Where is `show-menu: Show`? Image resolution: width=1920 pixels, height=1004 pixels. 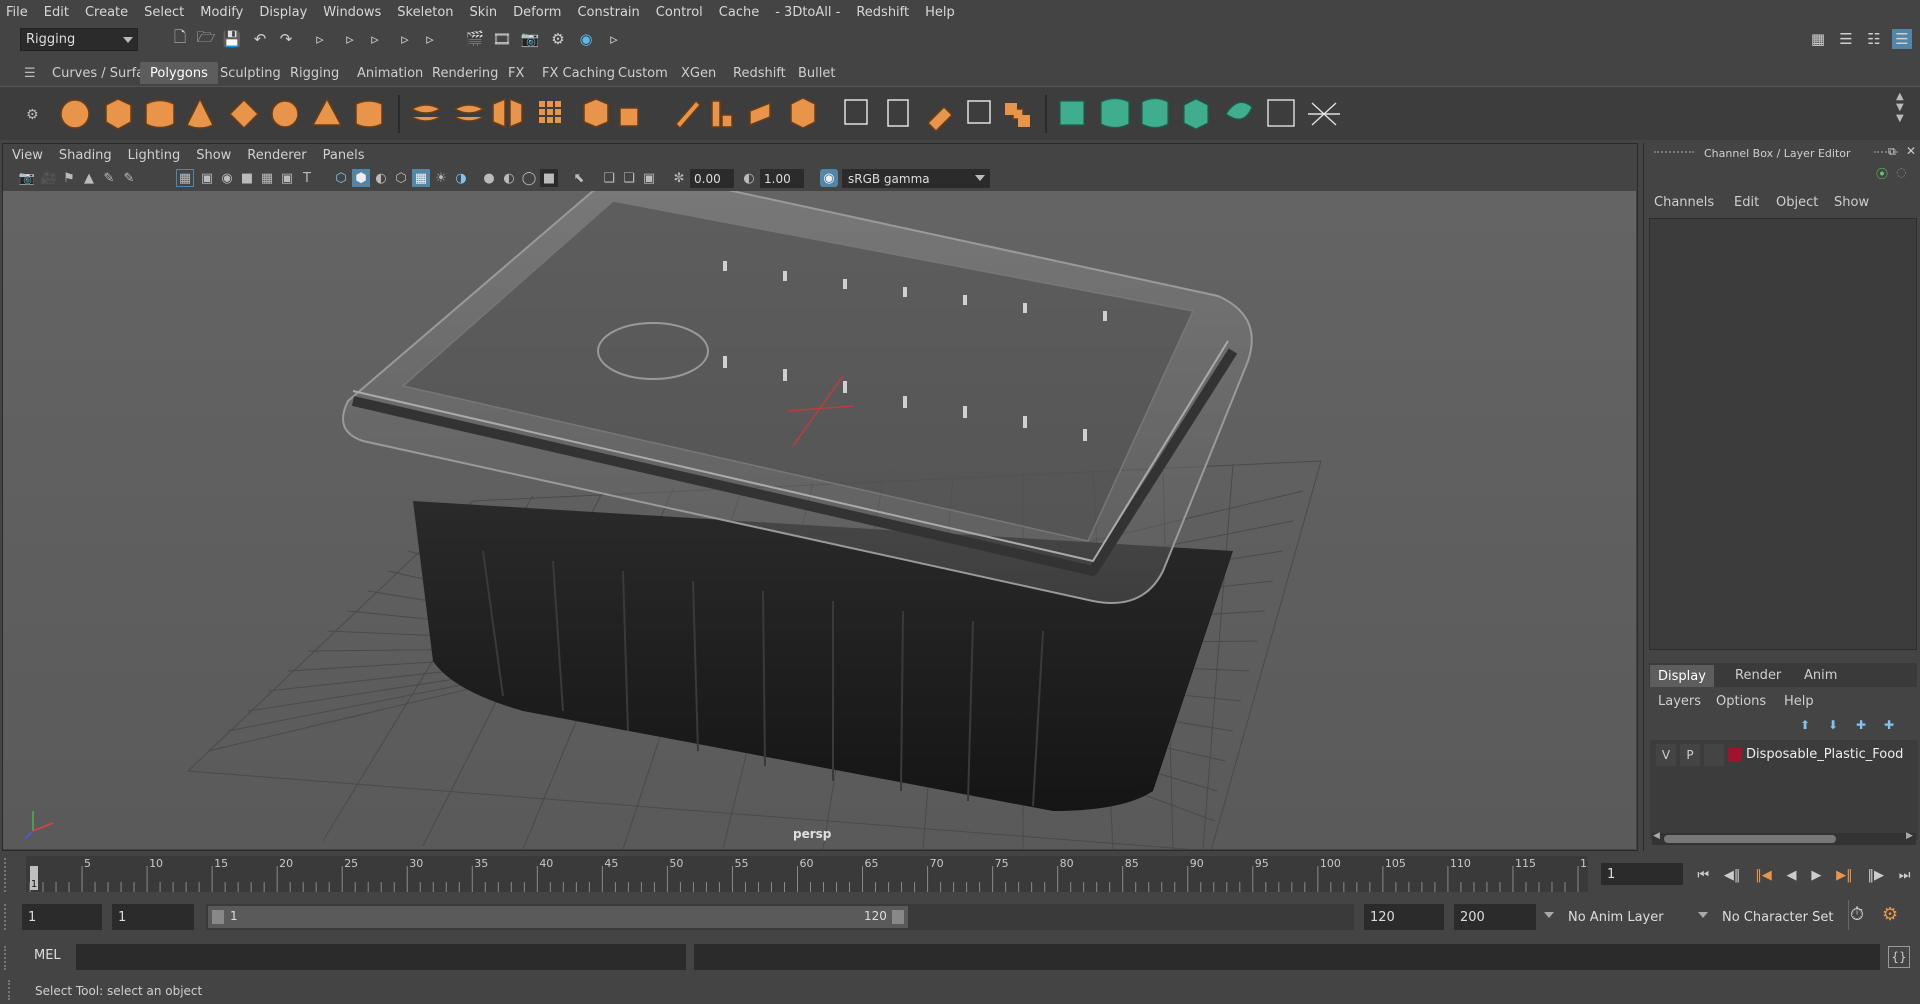
show-menu: Show is located at coordinates (1851, 202).